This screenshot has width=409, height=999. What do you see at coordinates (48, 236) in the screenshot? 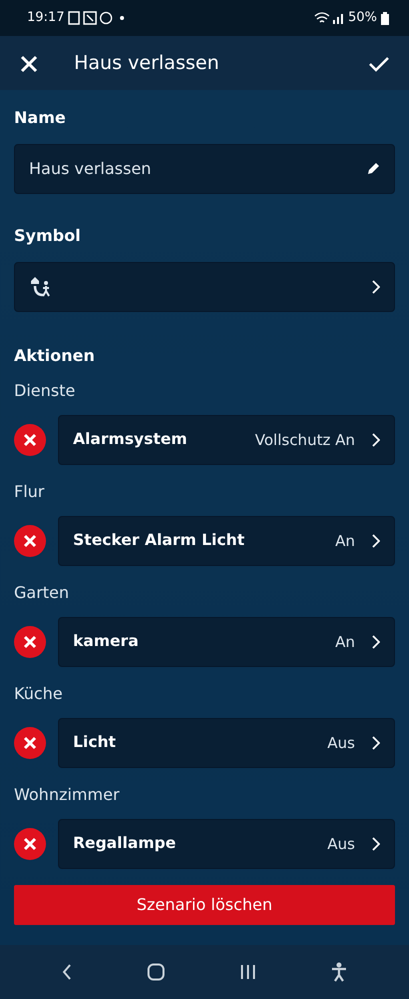
I see `section-label: Symbol` at bounding box center [48, 236].